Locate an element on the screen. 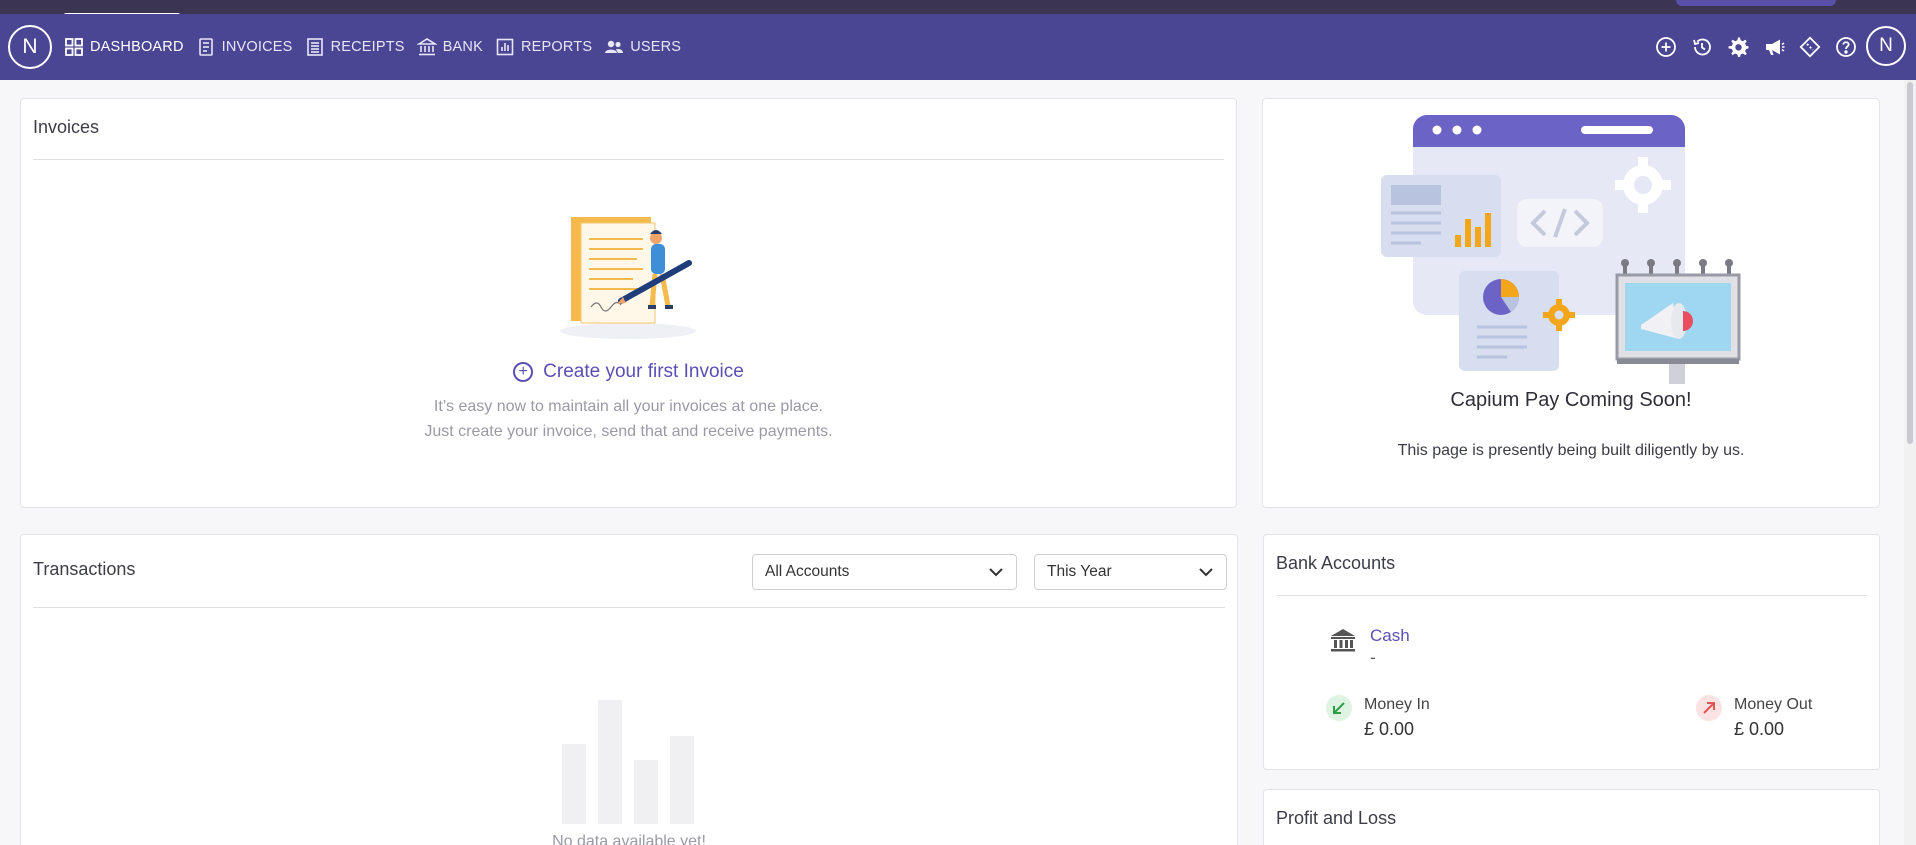  account-filter-value: All Accounts is located at coordinates (807, 571).